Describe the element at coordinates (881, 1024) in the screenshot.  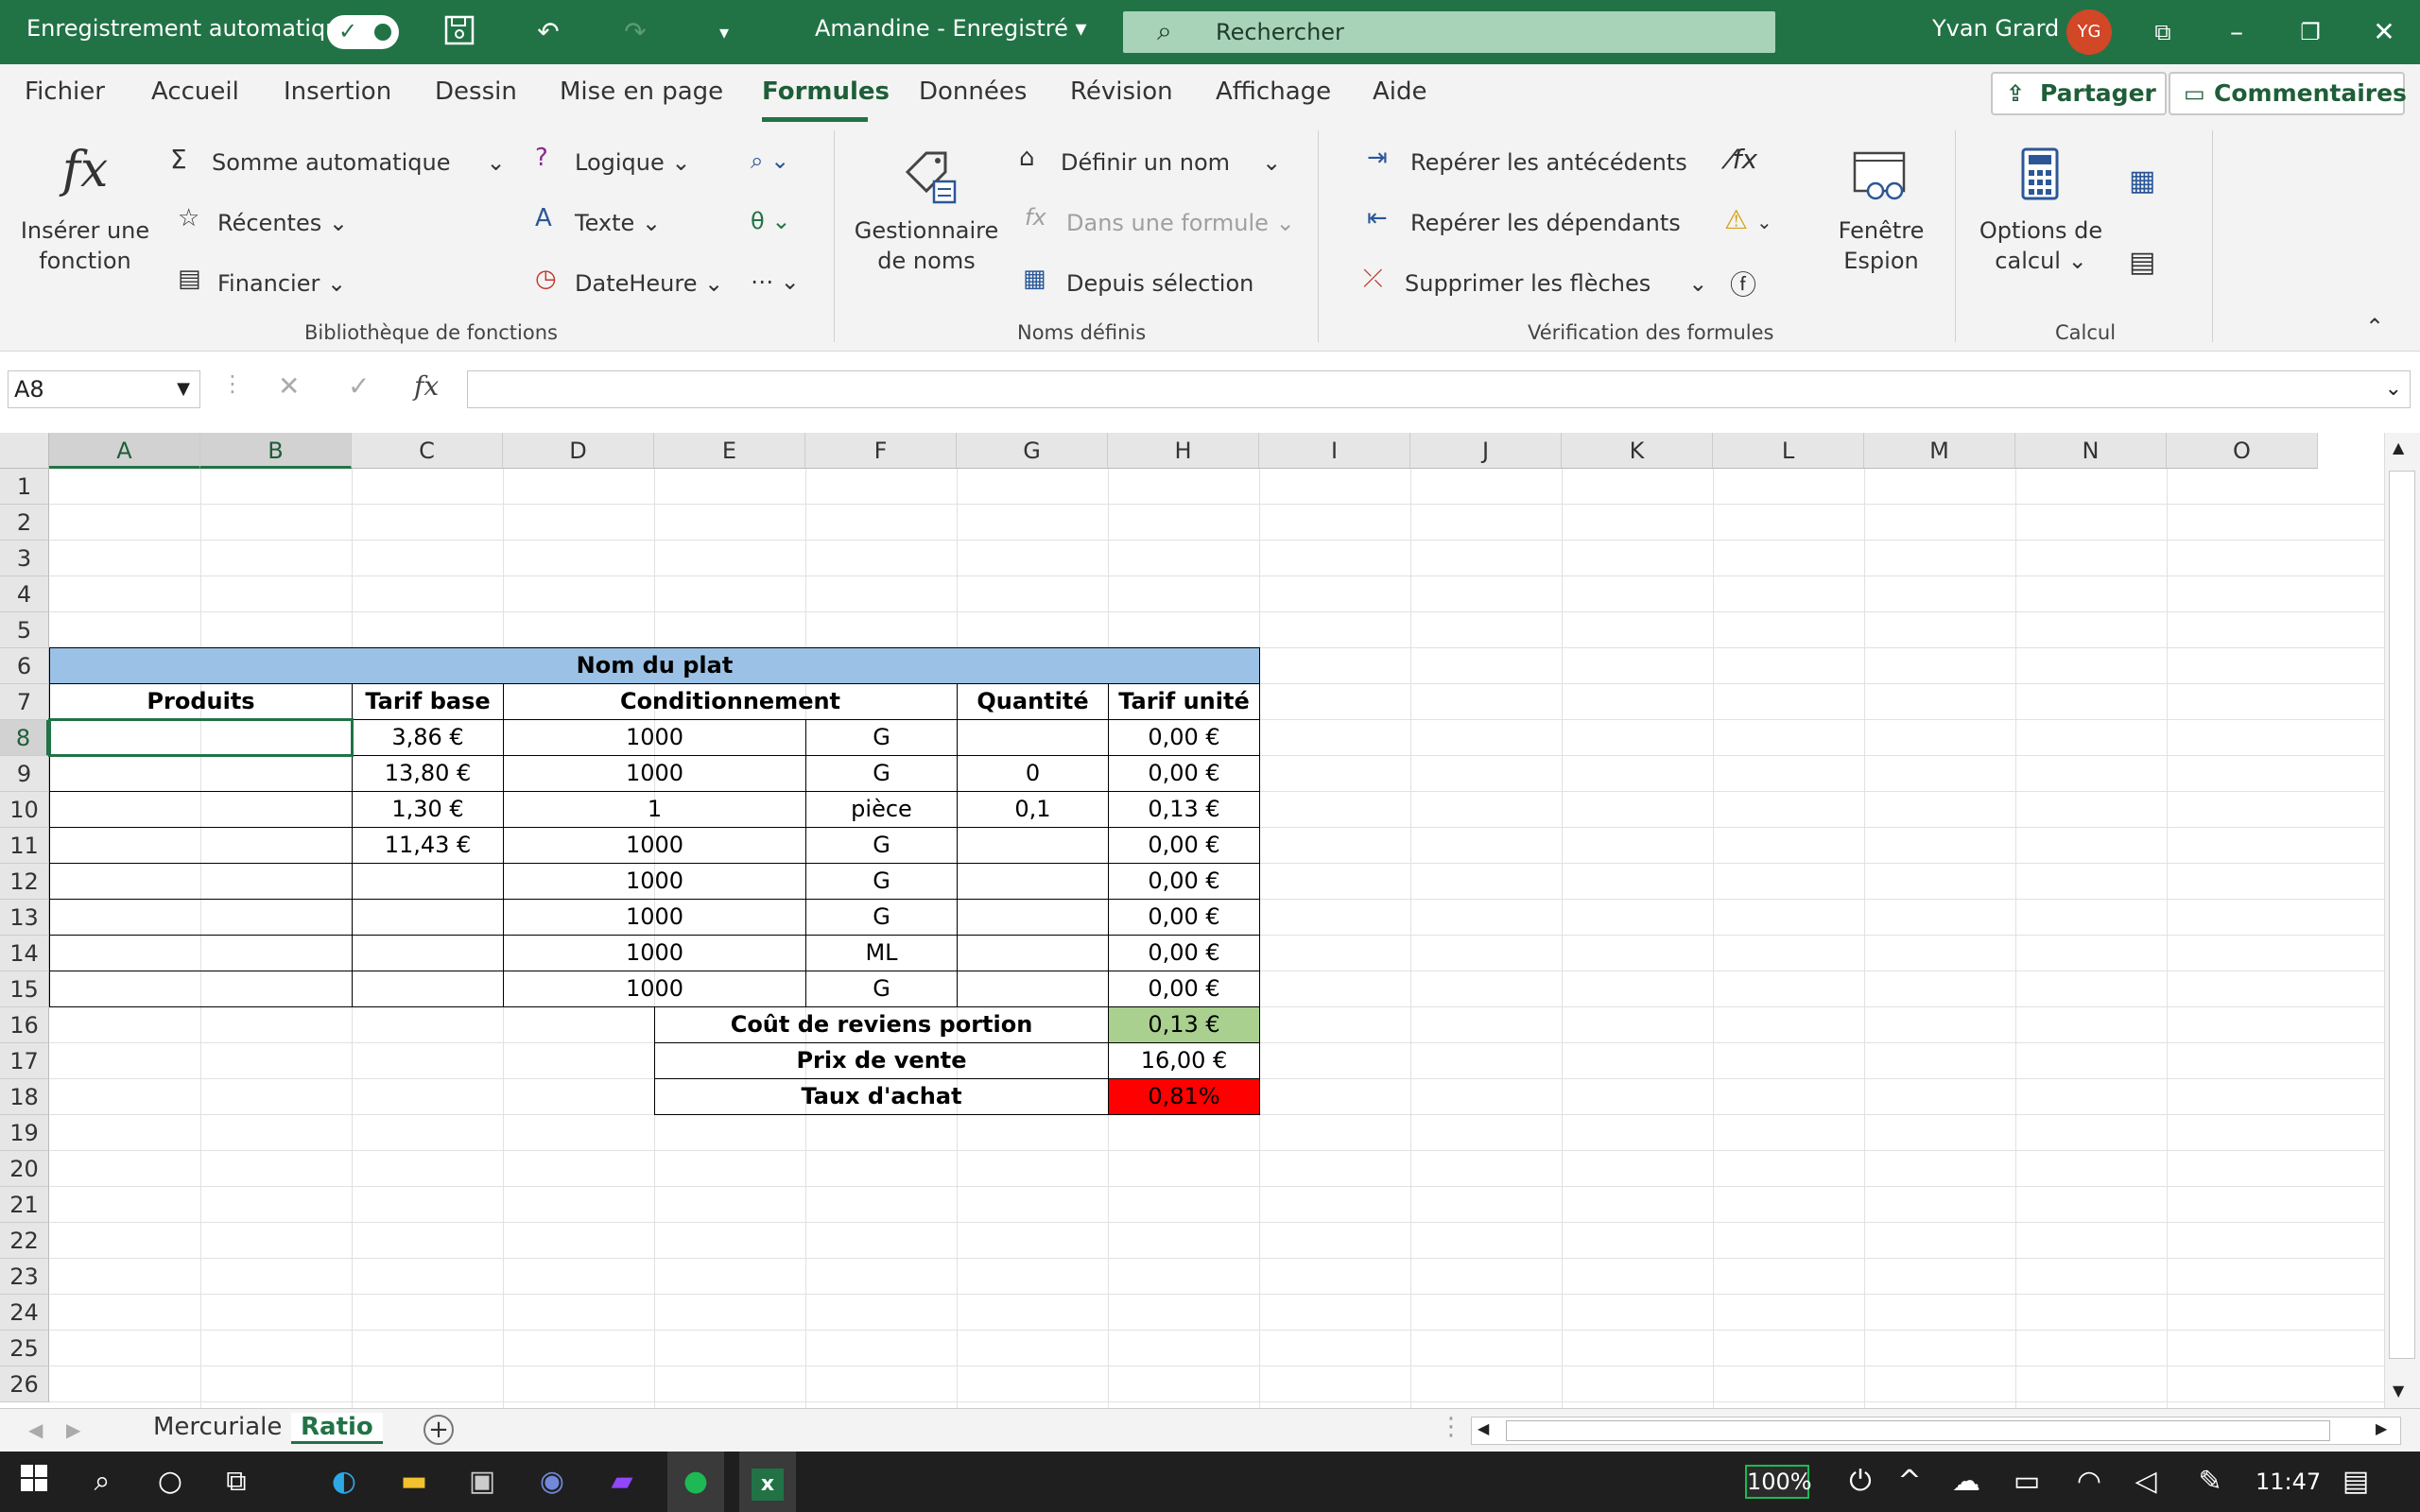
I see `summary-label: Coût de reviens portion` at that location.